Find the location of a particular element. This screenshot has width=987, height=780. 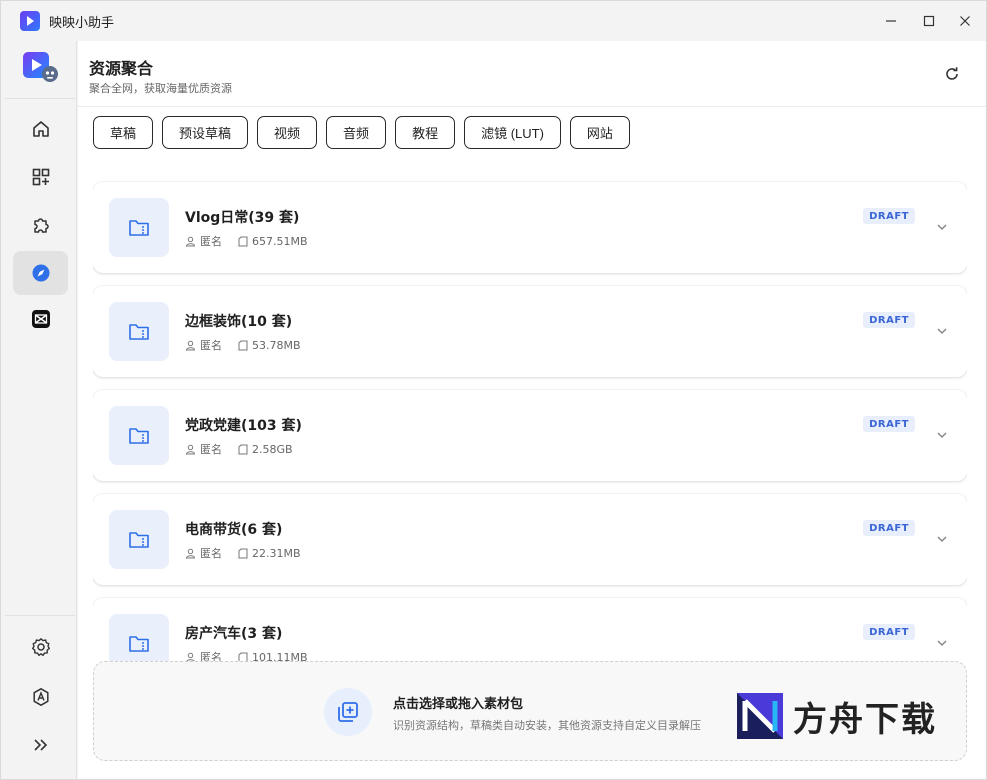

watermark-text: 方舟下载 is located at coordinates (865, 719).